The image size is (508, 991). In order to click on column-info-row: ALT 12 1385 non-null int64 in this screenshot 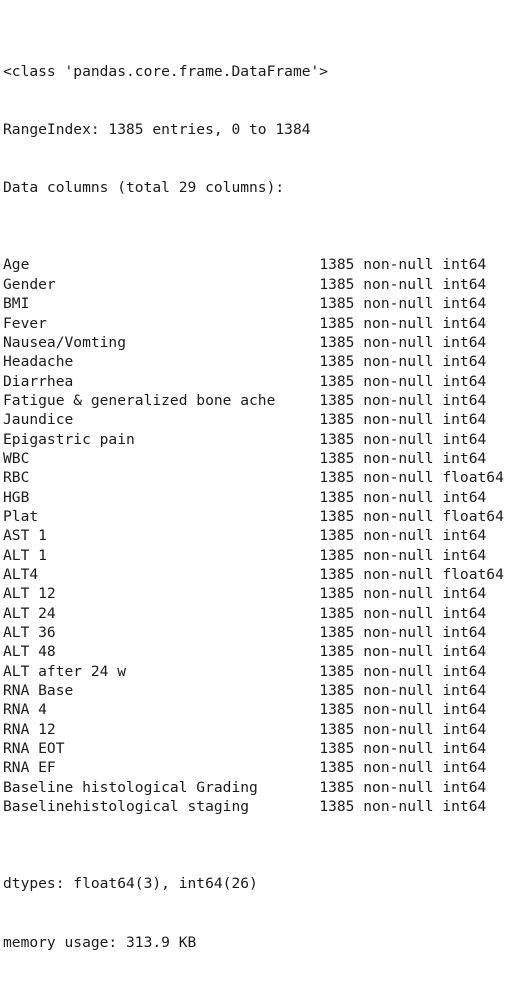, I will do `click(255, 593)`.